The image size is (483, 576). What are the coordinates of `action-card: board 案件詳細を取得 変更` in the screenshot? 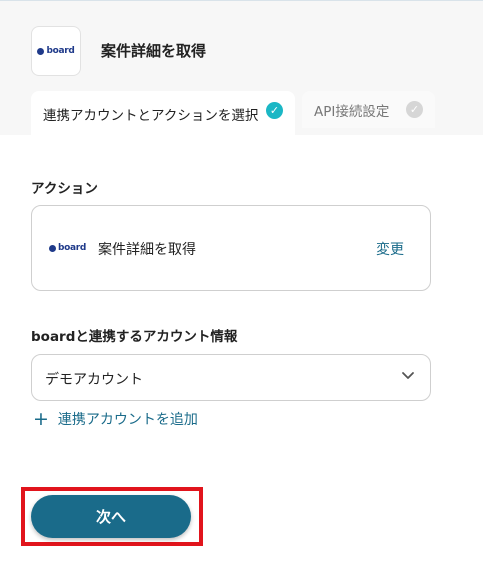 It's located at (231, 248).